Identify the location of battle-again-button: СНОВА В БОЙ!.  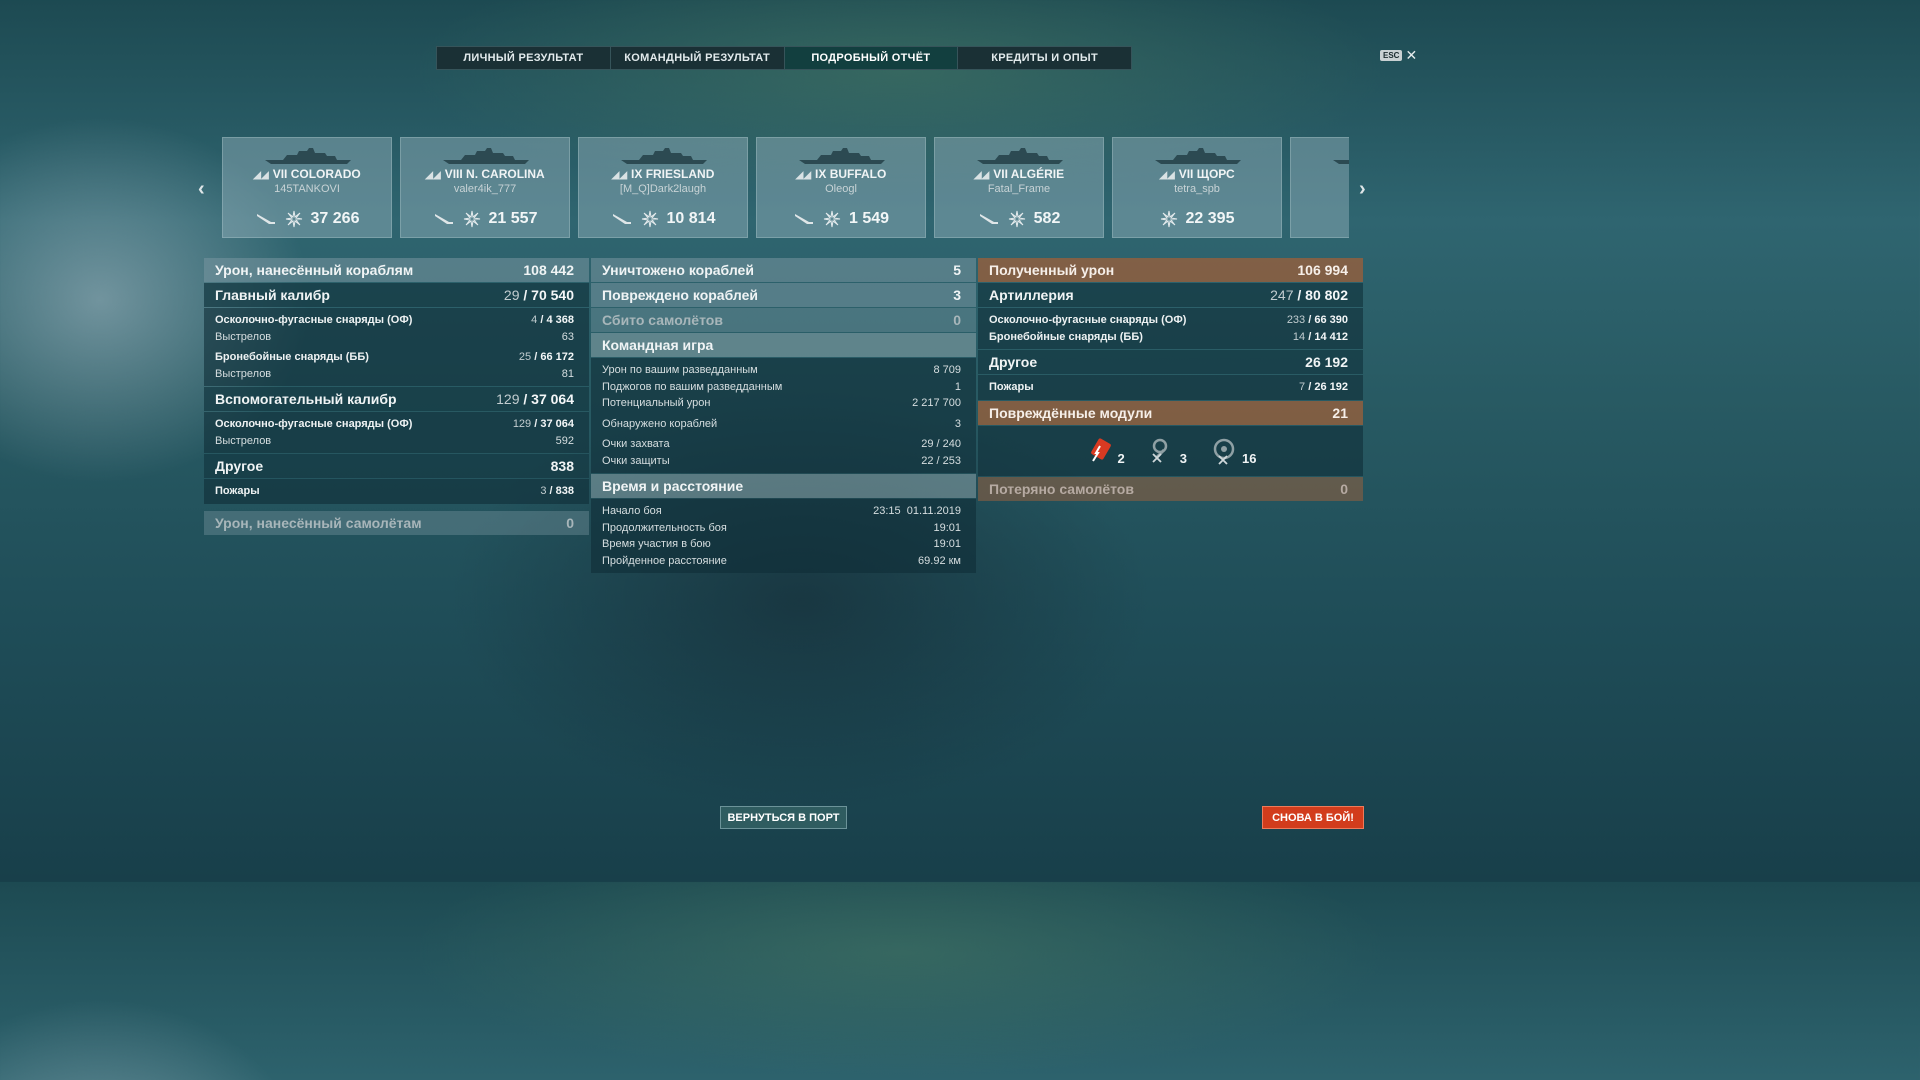
(1313, 817).